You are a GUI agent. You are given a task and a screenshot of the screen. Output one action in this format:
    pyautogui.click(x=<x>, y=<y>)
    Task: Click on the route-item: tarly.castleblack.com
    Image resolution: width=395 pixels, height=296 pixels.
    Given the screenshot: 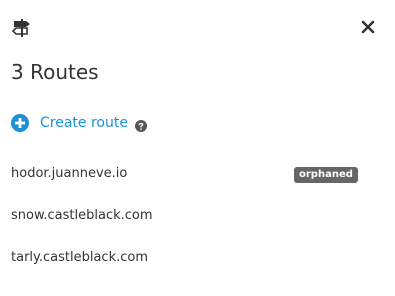 What is the action you would take?
    pyautogui.click(x=186, y=265)
    